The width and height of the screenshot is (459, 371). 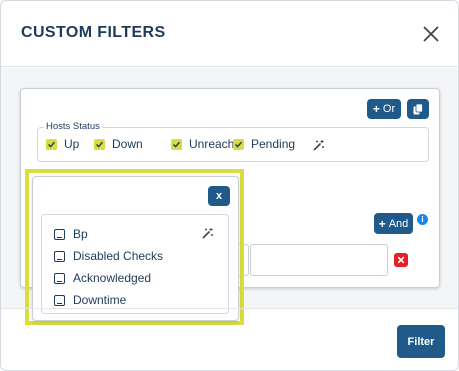 I want to click on modal-title: CUSTOM FILTERS, so click(x=93, y=32).